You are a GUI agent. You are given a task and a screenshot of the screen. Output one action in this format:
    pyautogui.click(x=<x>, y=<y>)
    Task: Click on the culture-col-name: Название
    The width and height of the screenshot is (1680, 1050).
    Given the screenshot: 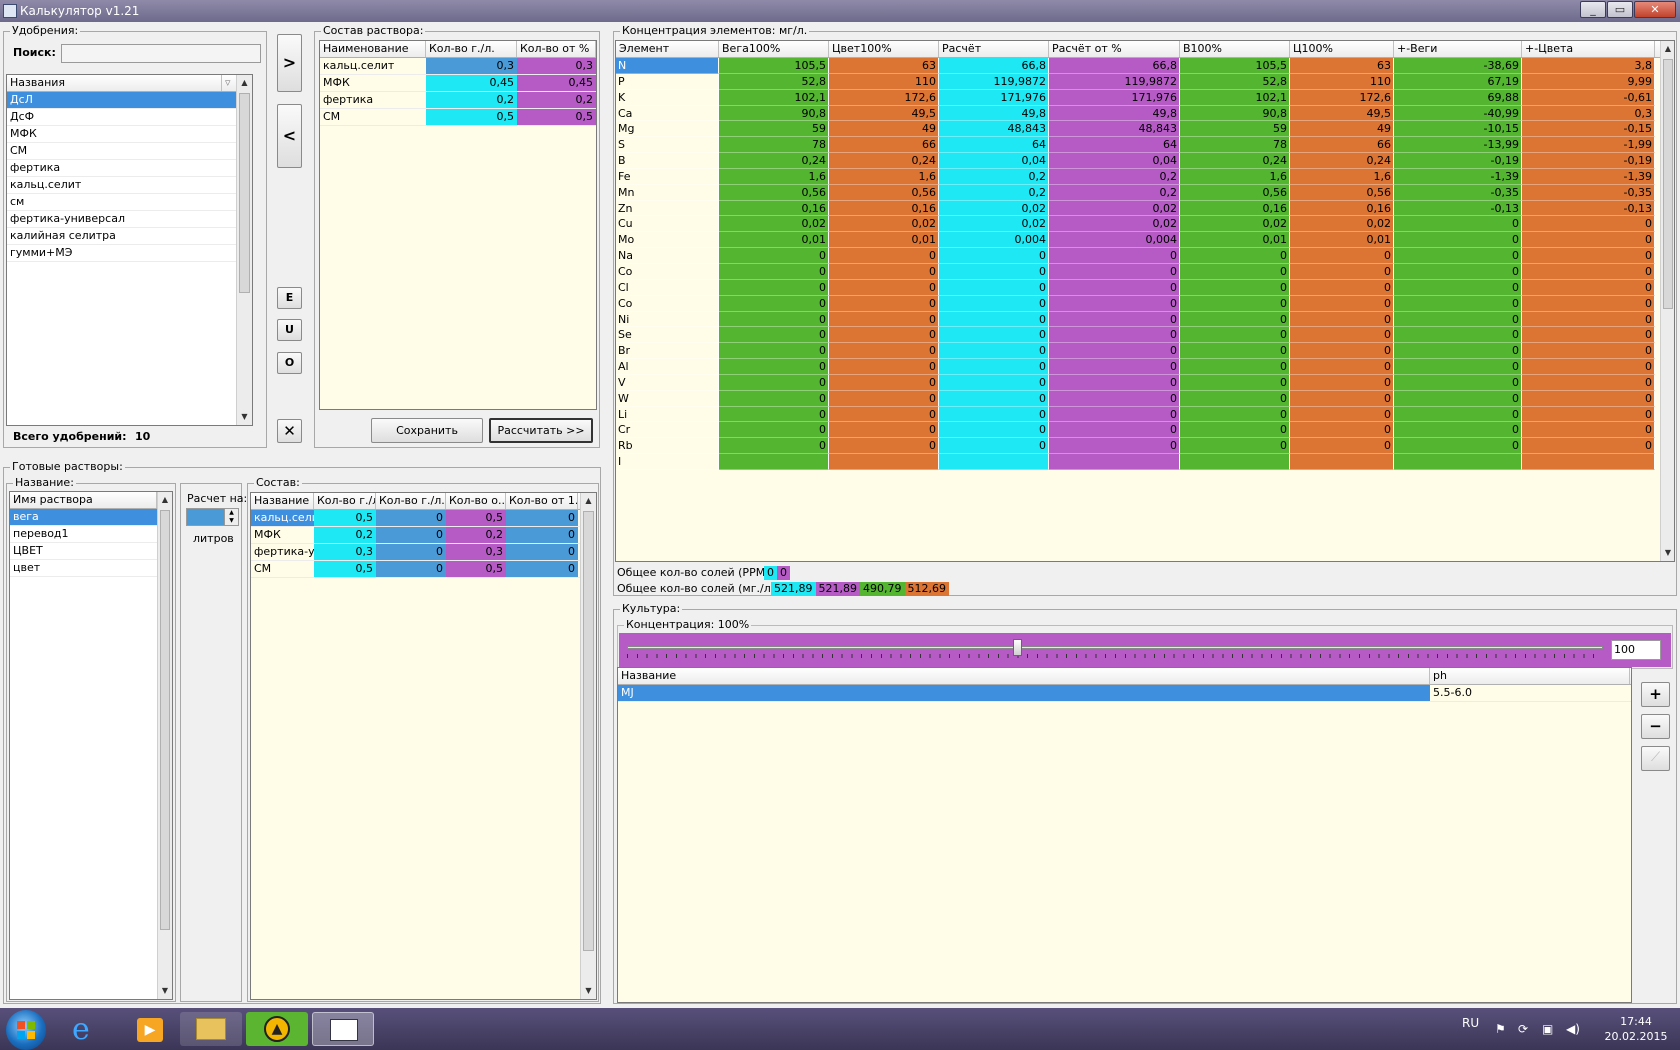 What is the action you would take?
    pyautogui.click(x=1024, y=676)
    